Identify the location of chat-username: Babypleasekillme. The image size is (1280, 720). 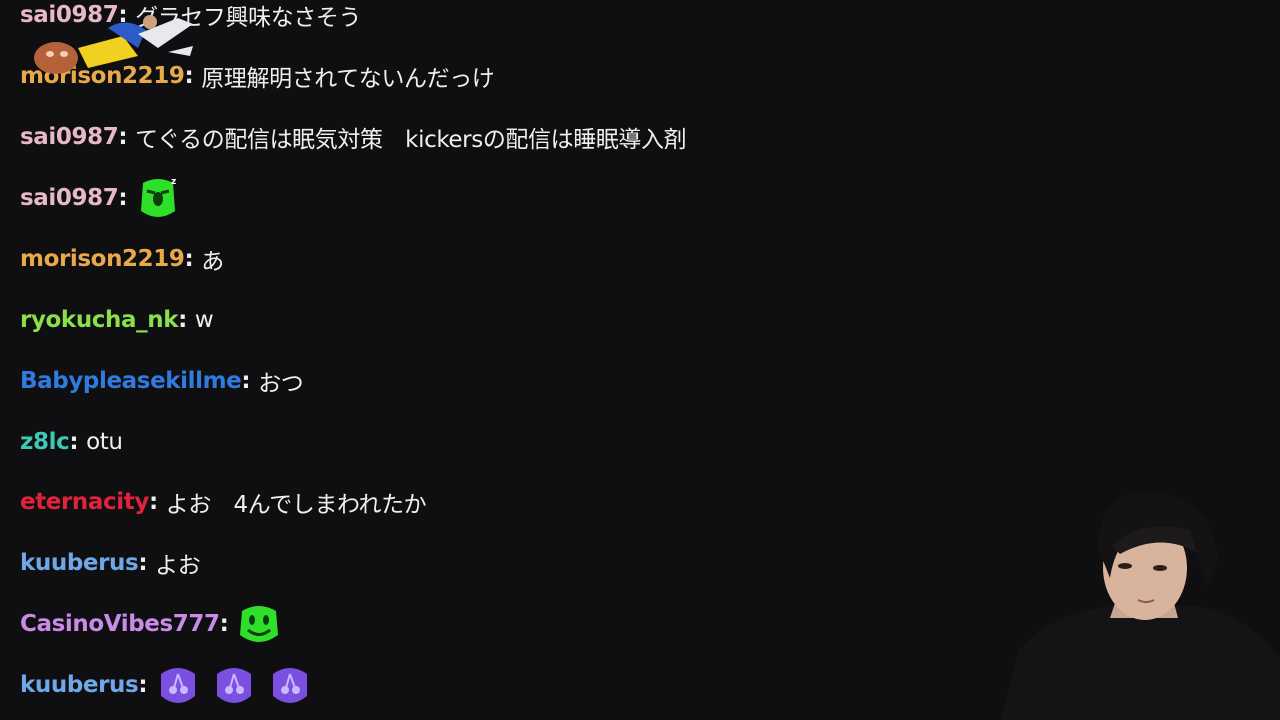
(131, 381).